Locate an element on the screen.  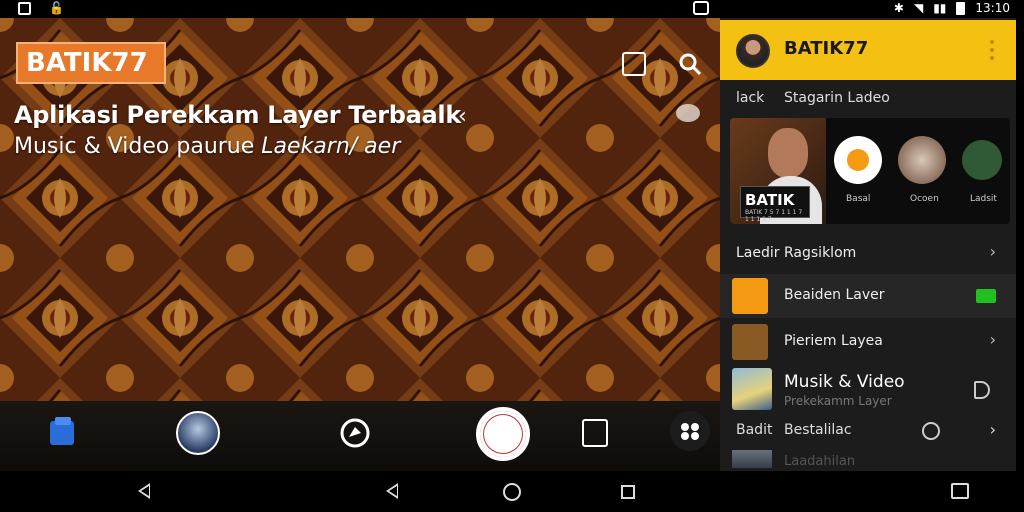
effects-icon is located at coordinates (690, 431).